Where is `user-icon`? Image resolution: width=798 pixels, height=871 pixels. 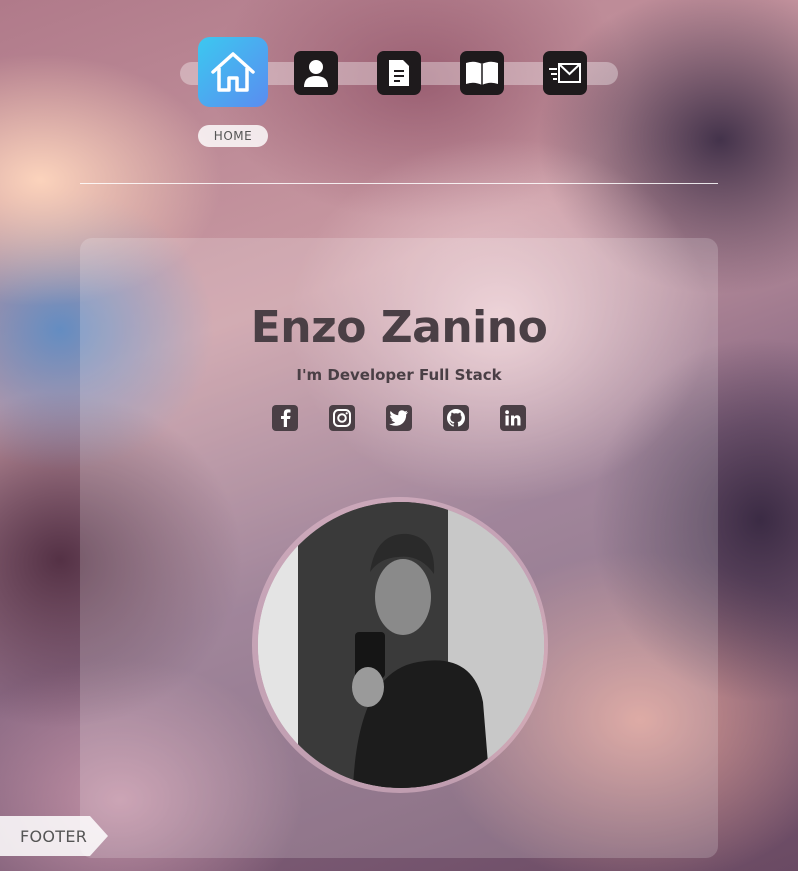 user-icon is located at coordinates (316, 73).